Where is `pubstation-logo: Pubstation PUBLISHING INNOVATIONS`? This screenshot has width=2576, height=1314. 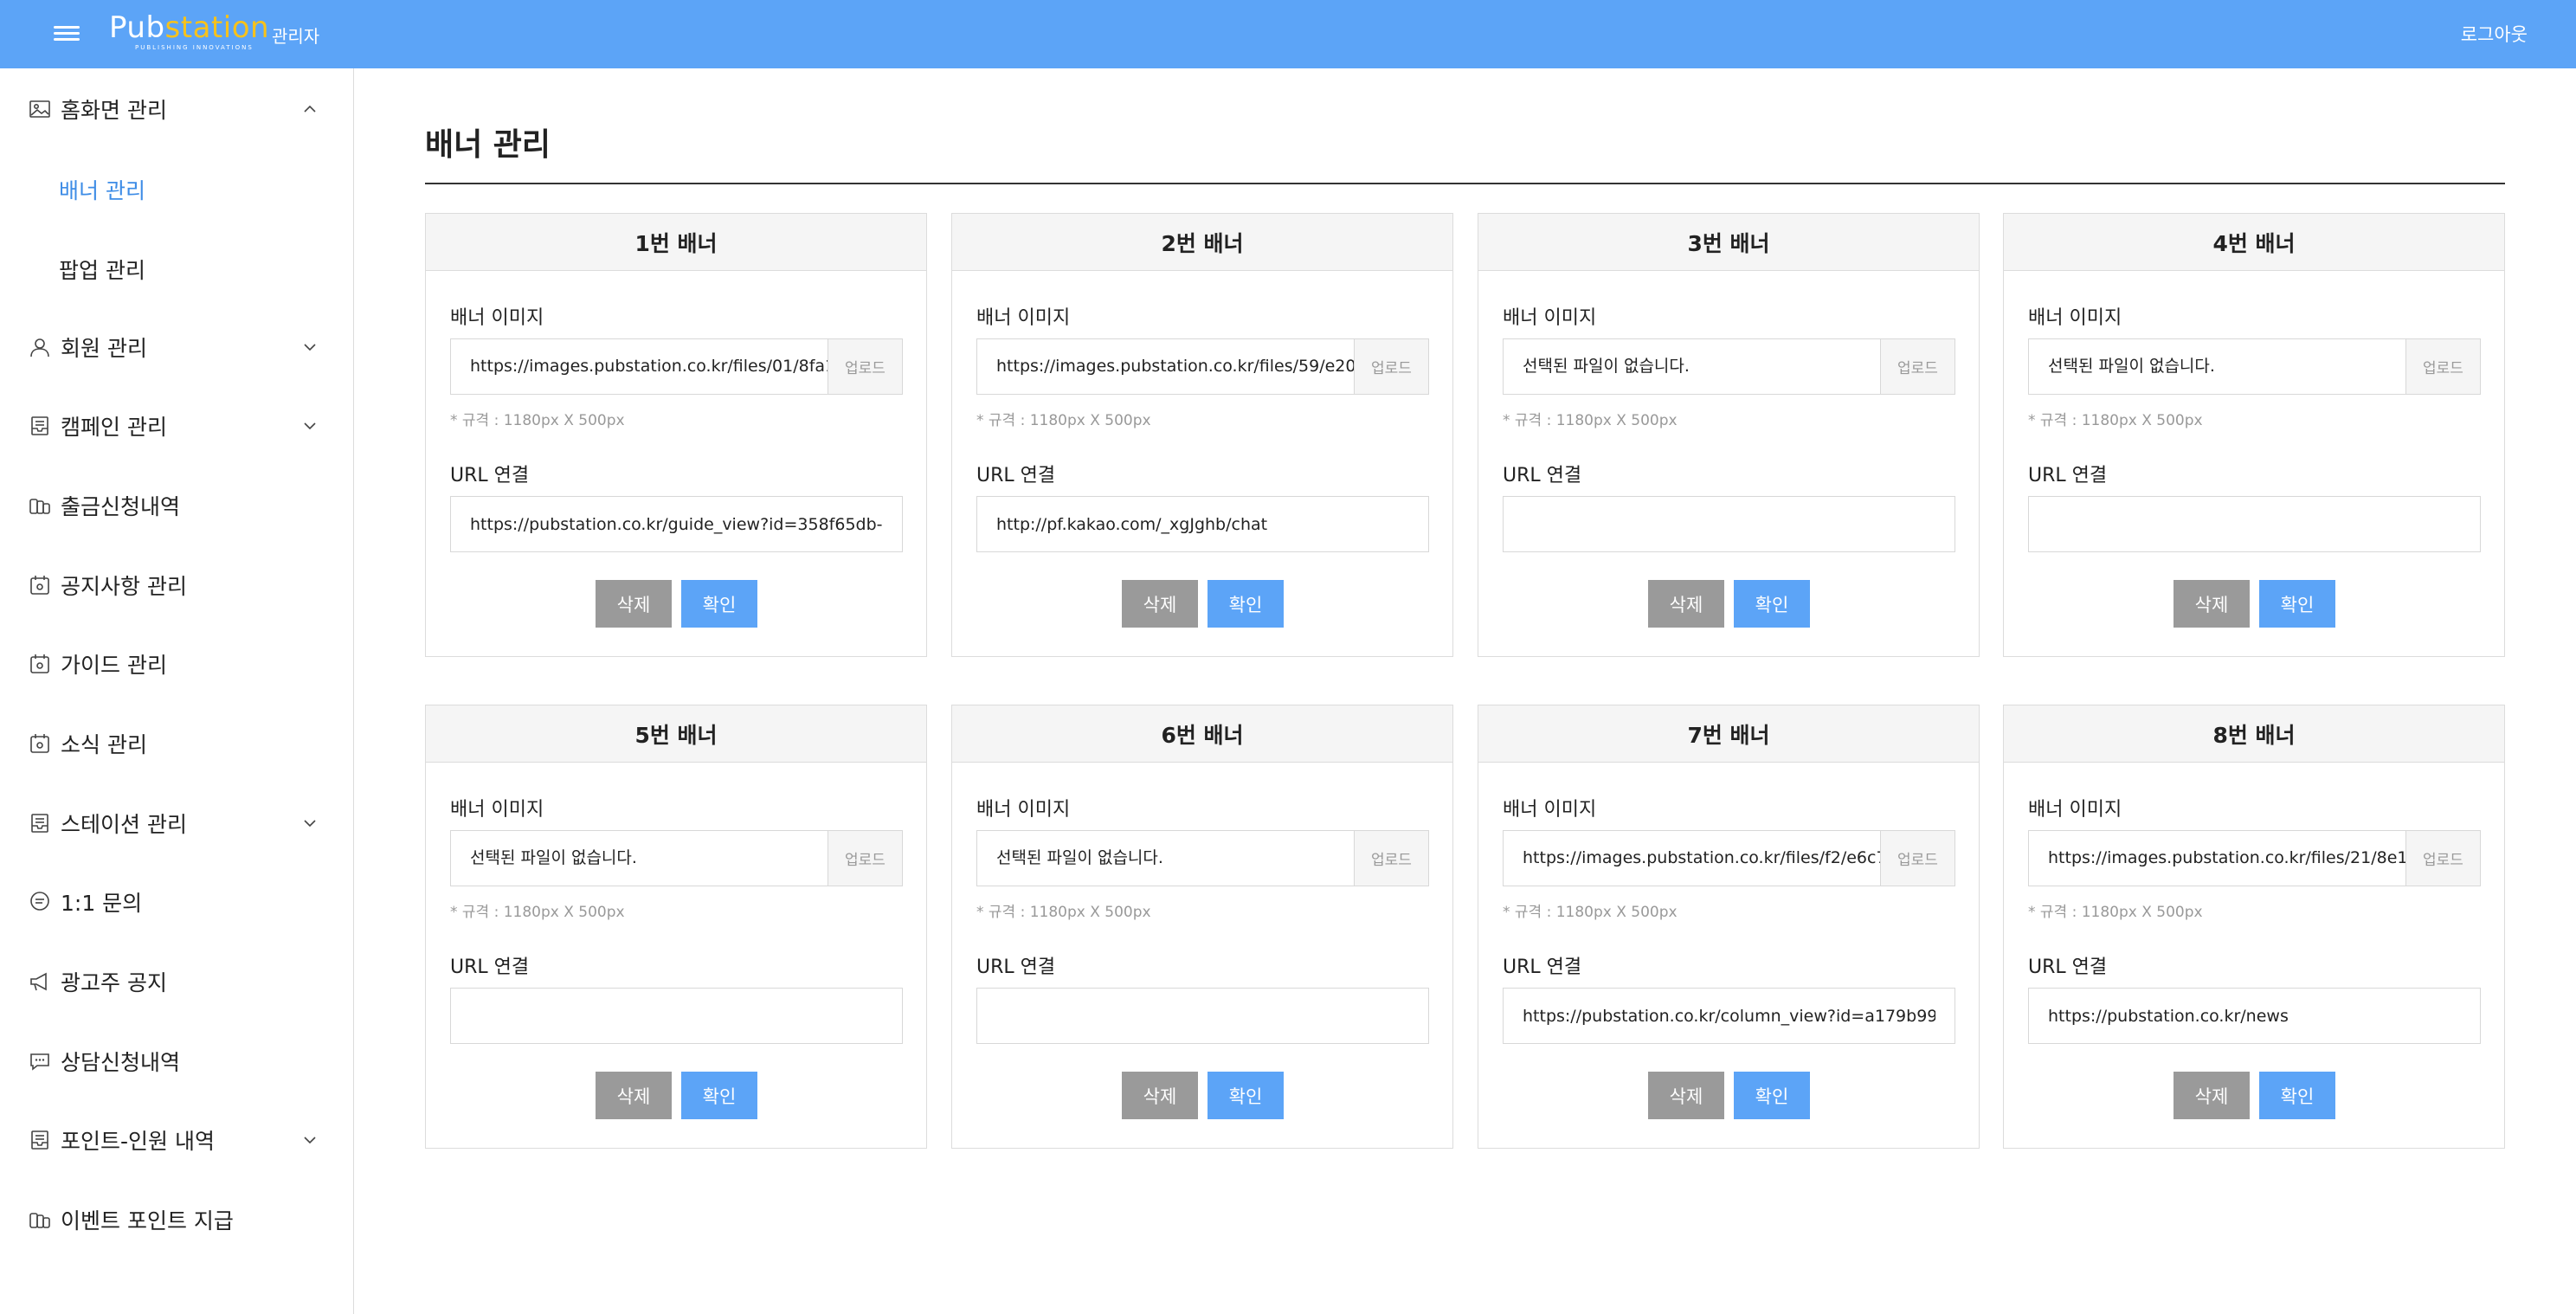 pubstation-logo: Pubstation PUBLISHING INNOVATIONS is located at coordinates (189, 33).